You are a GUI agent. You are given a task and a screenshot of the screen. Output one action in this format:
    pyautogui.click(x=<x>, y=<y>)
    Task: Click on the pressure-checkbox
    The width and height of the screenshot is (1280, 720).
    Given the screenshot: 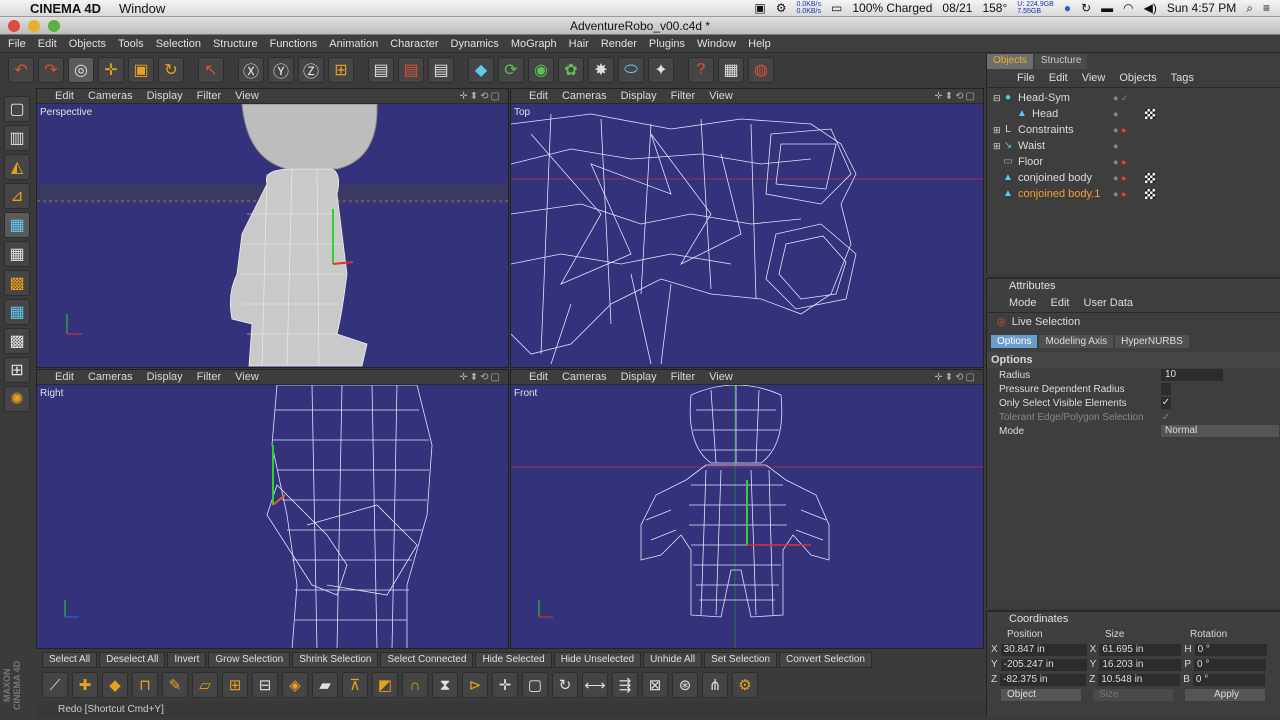 What is the action you would take?
    pyautogui.click(x=1166, y=389)
    